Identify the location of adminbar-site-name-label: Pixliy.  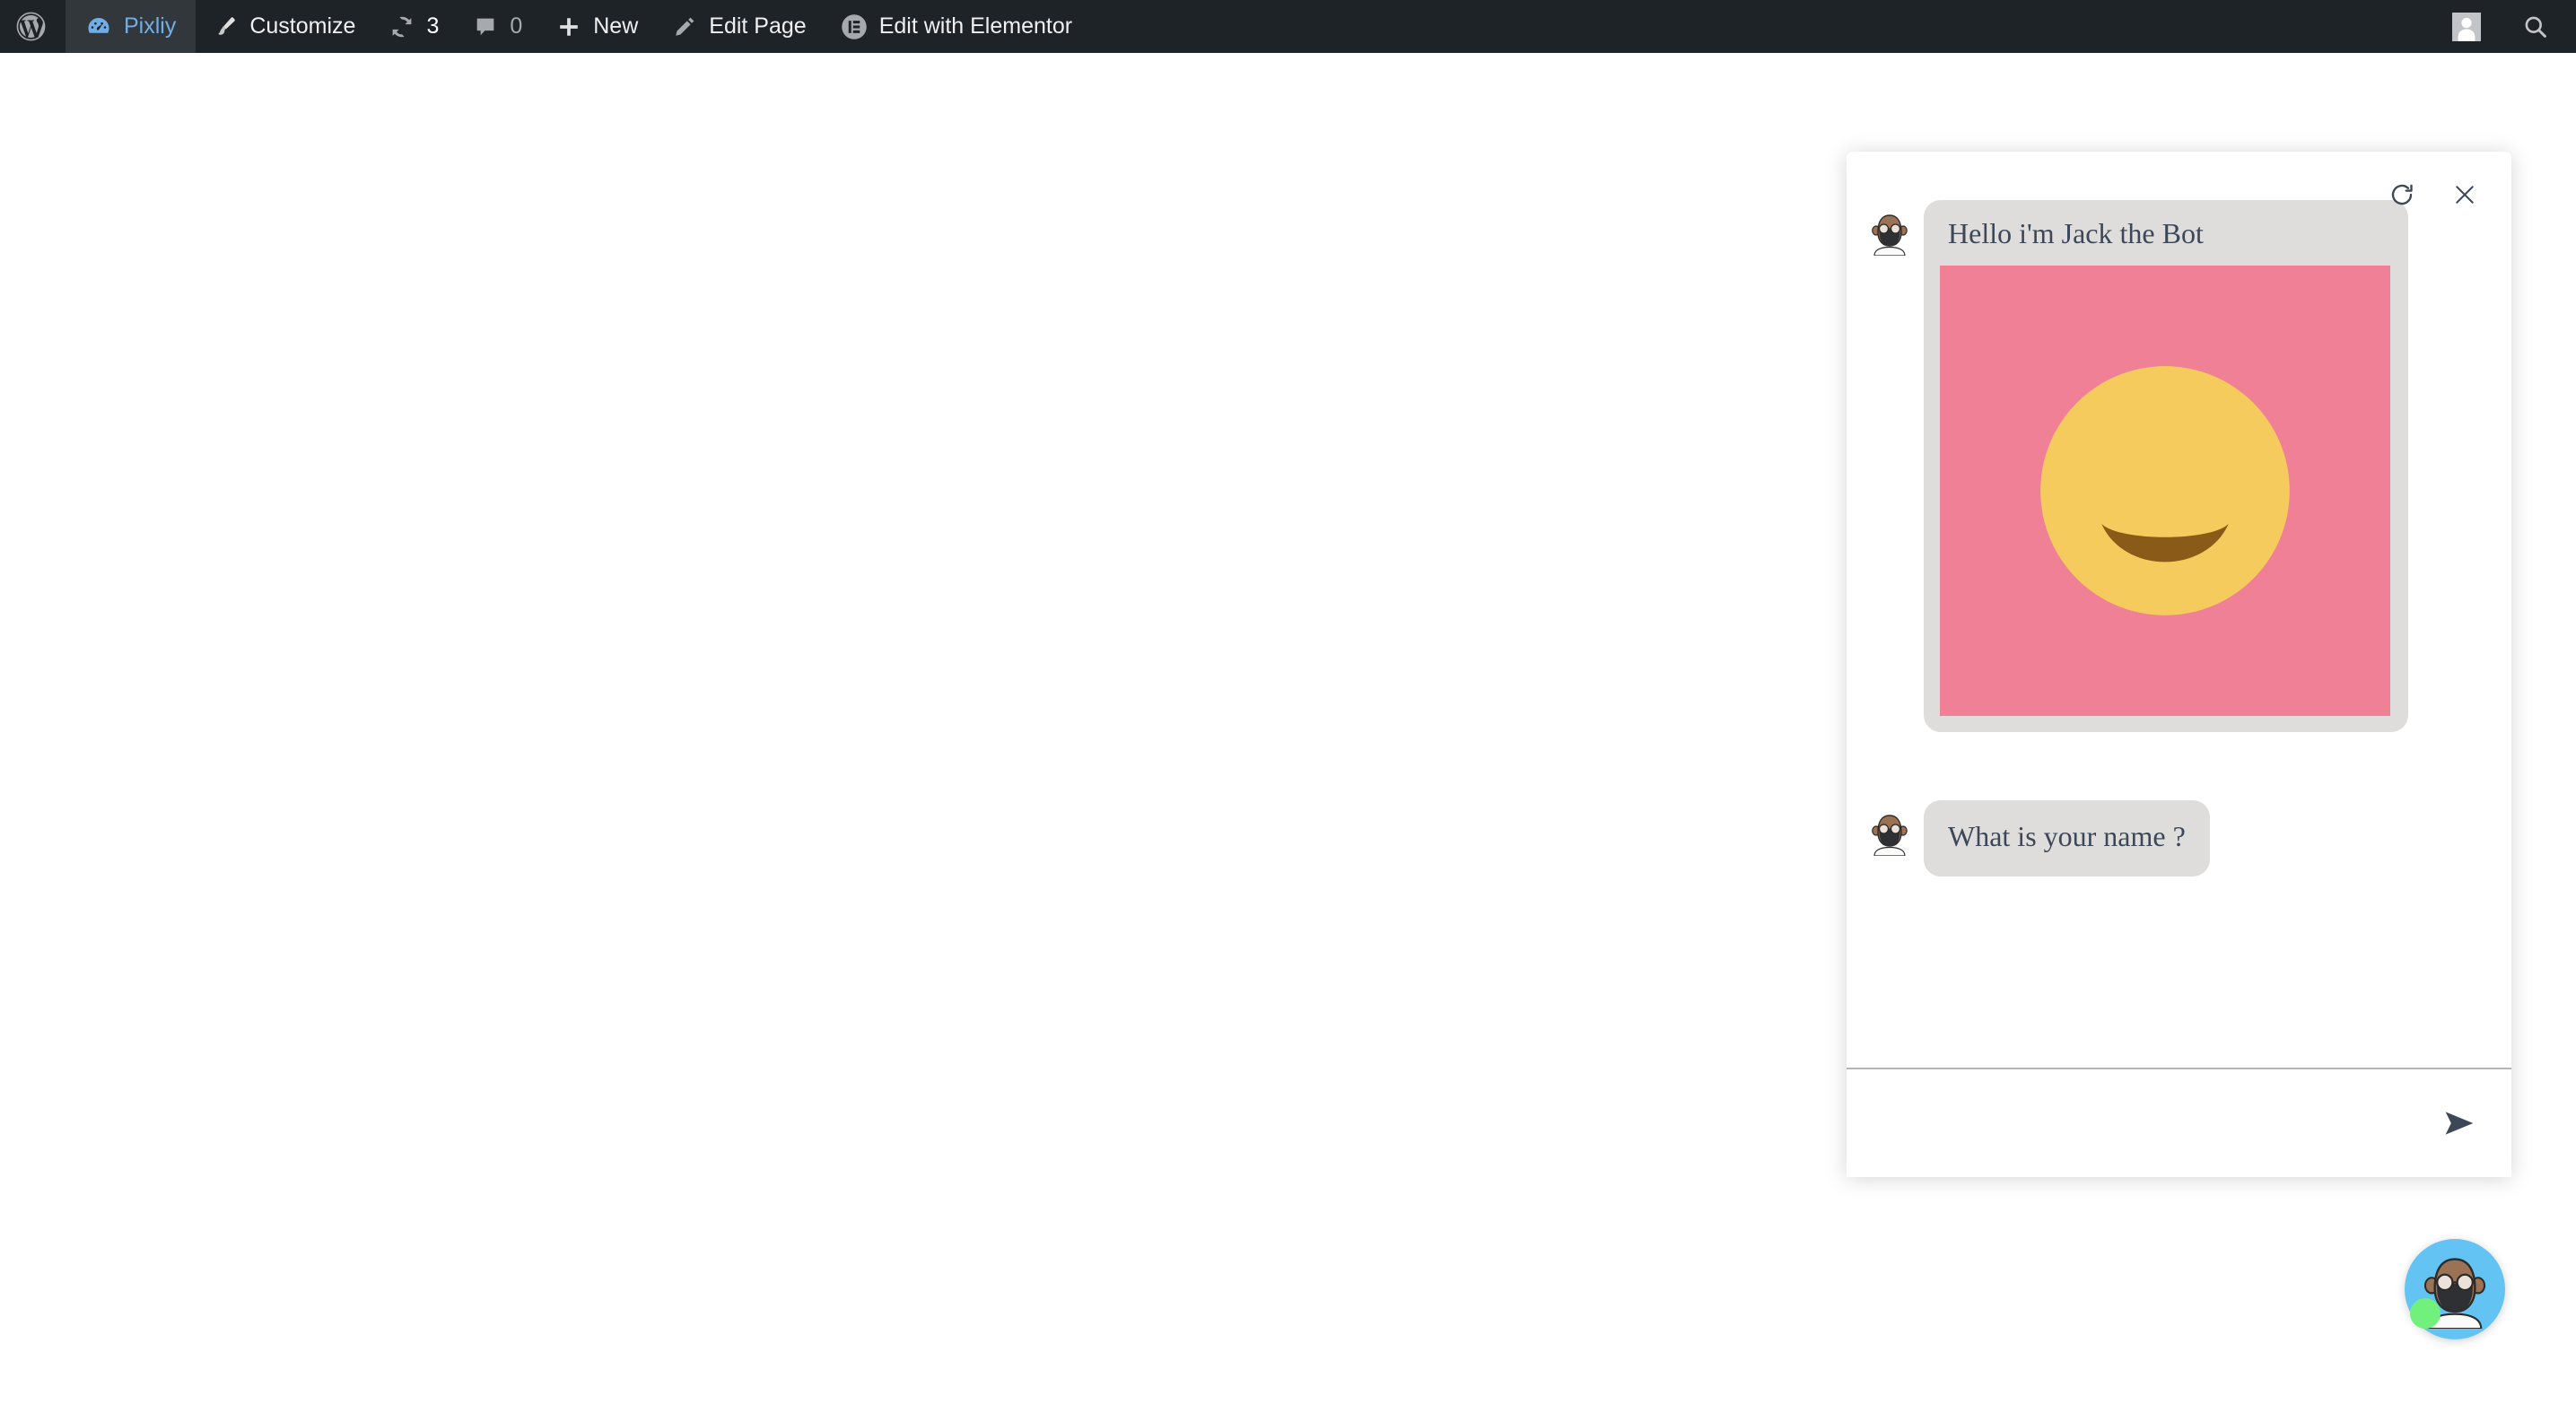
(150, 26).